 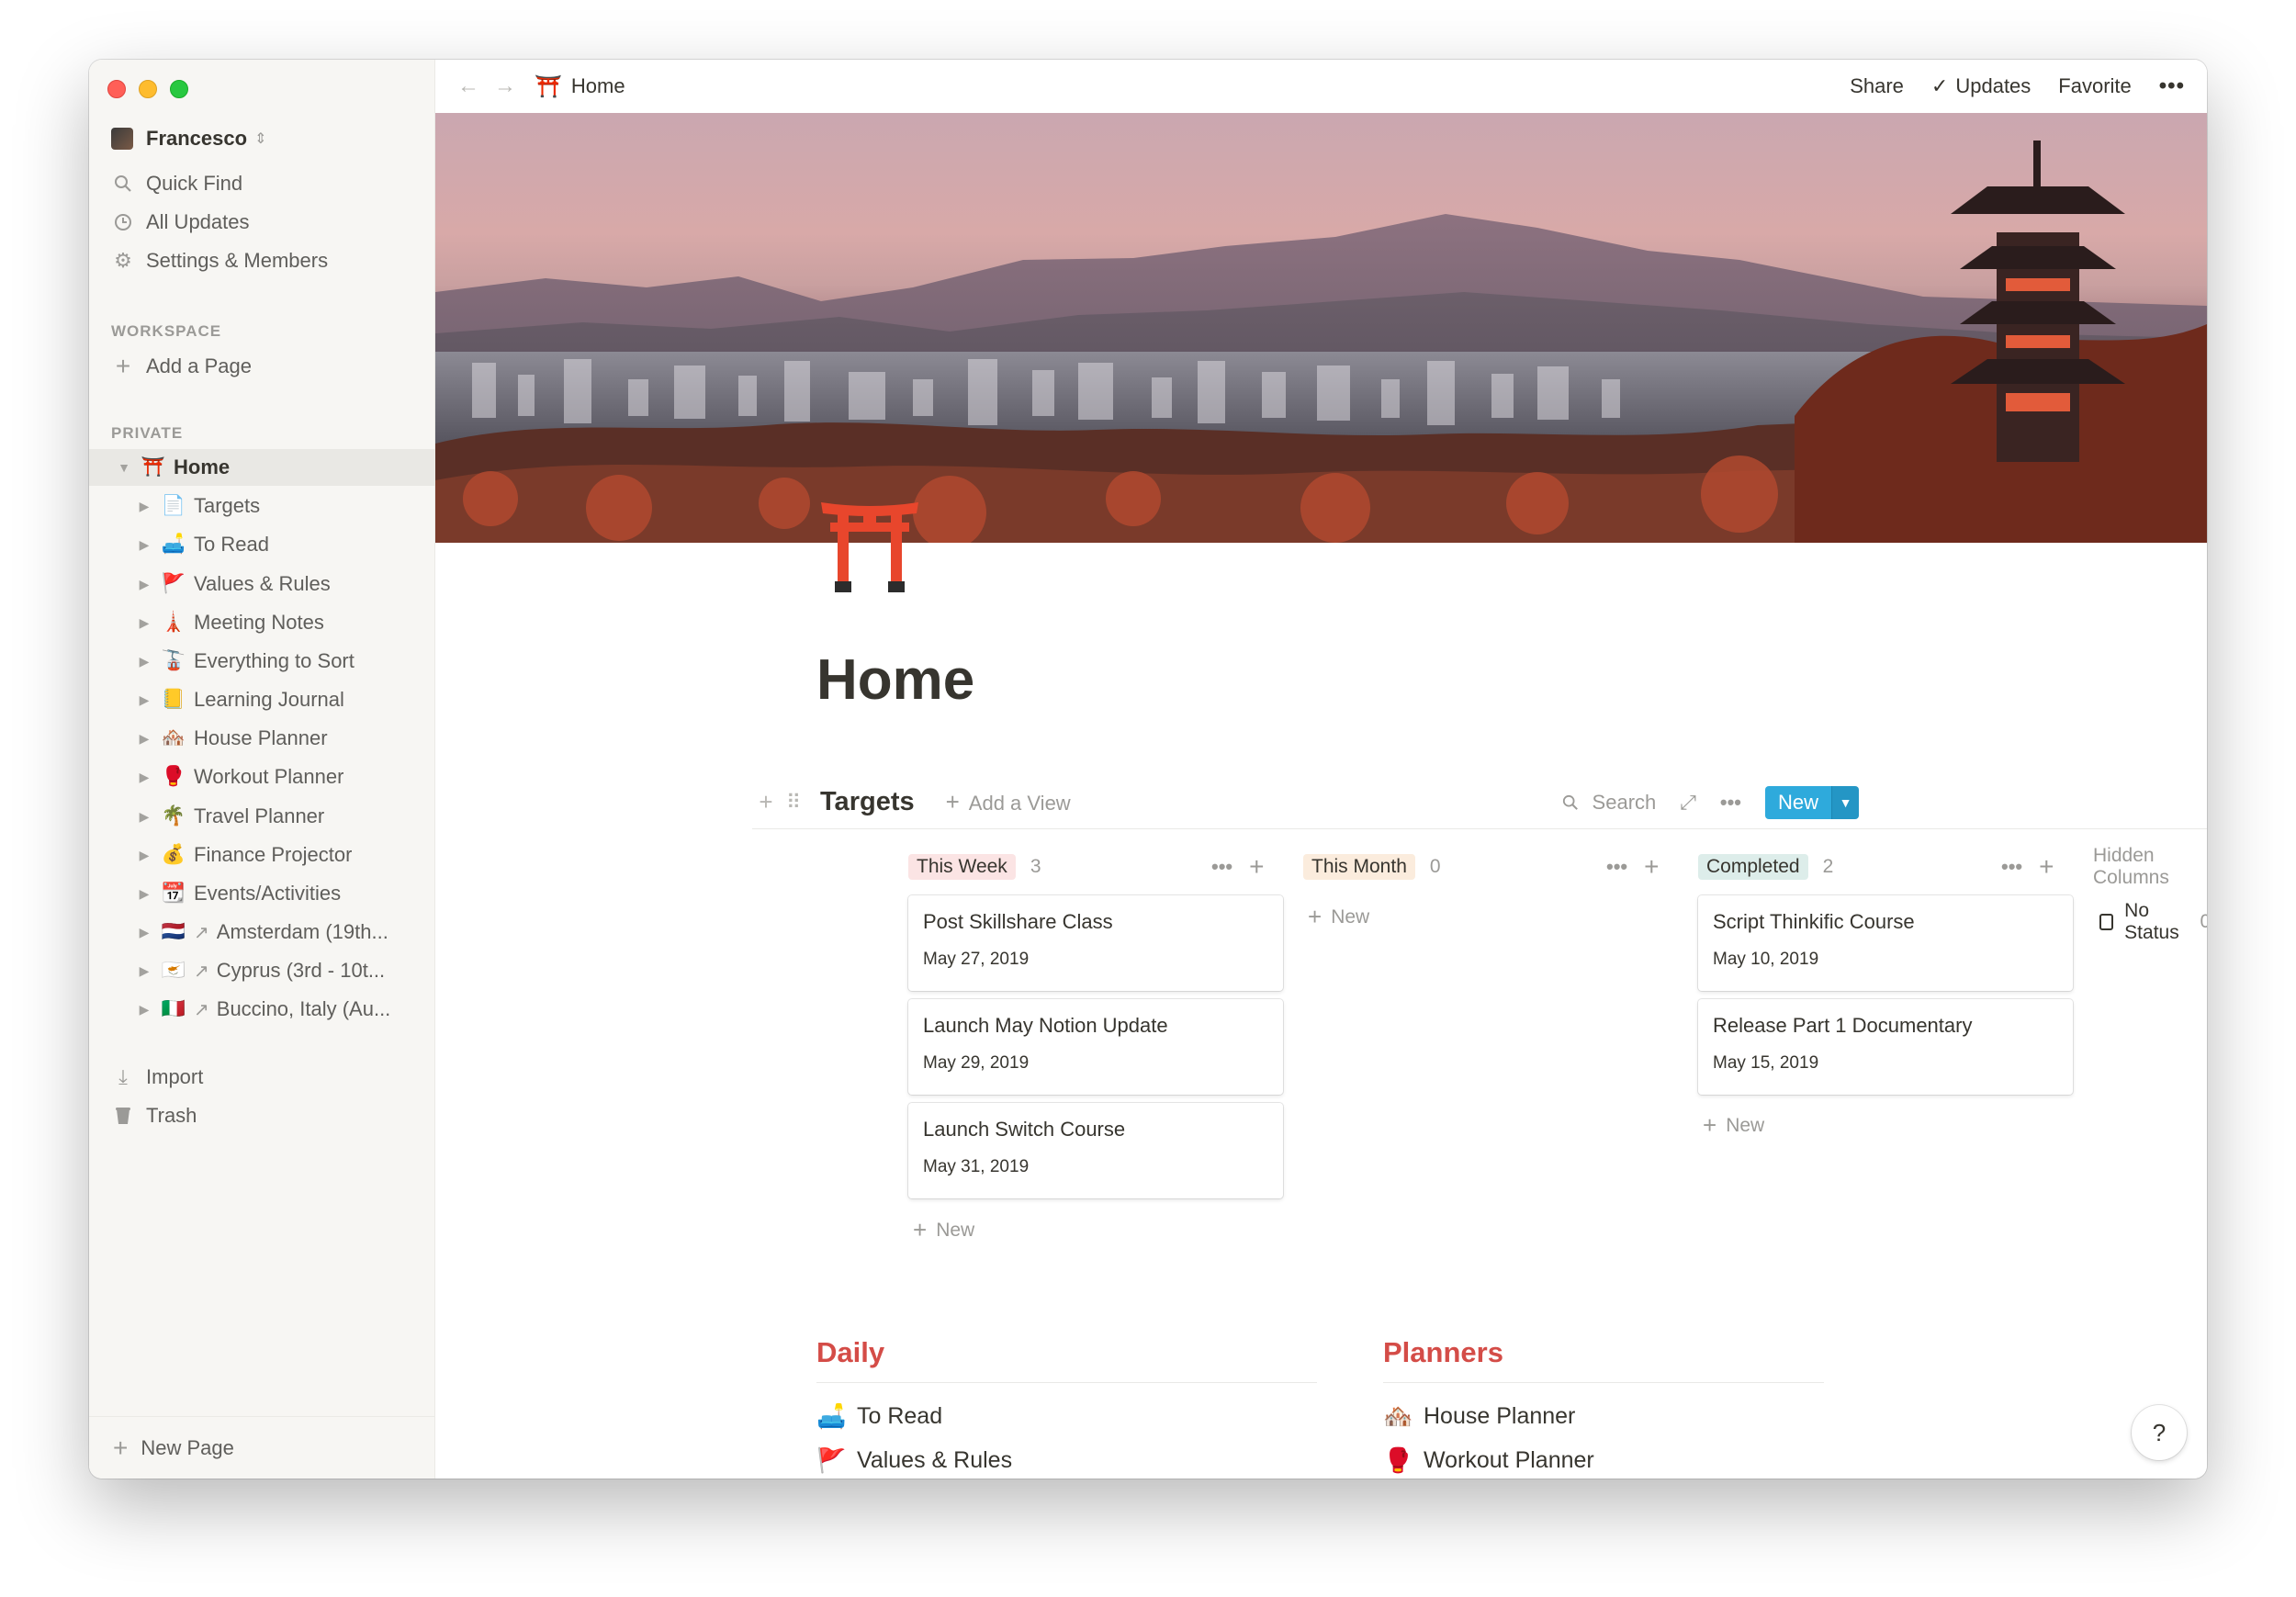 I want to click on planners-heading: Planners, so click(x=1603, y=1359).